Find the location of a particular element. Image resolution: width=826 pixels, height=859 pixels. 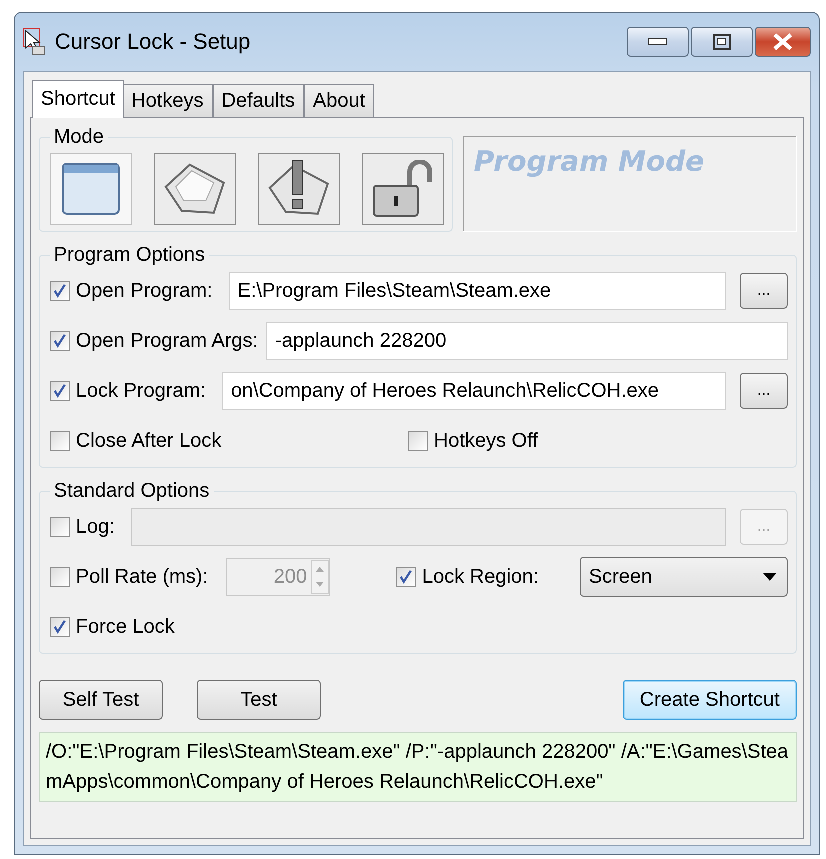

checkbox-label: Log: is located at coordinates (95, 527).